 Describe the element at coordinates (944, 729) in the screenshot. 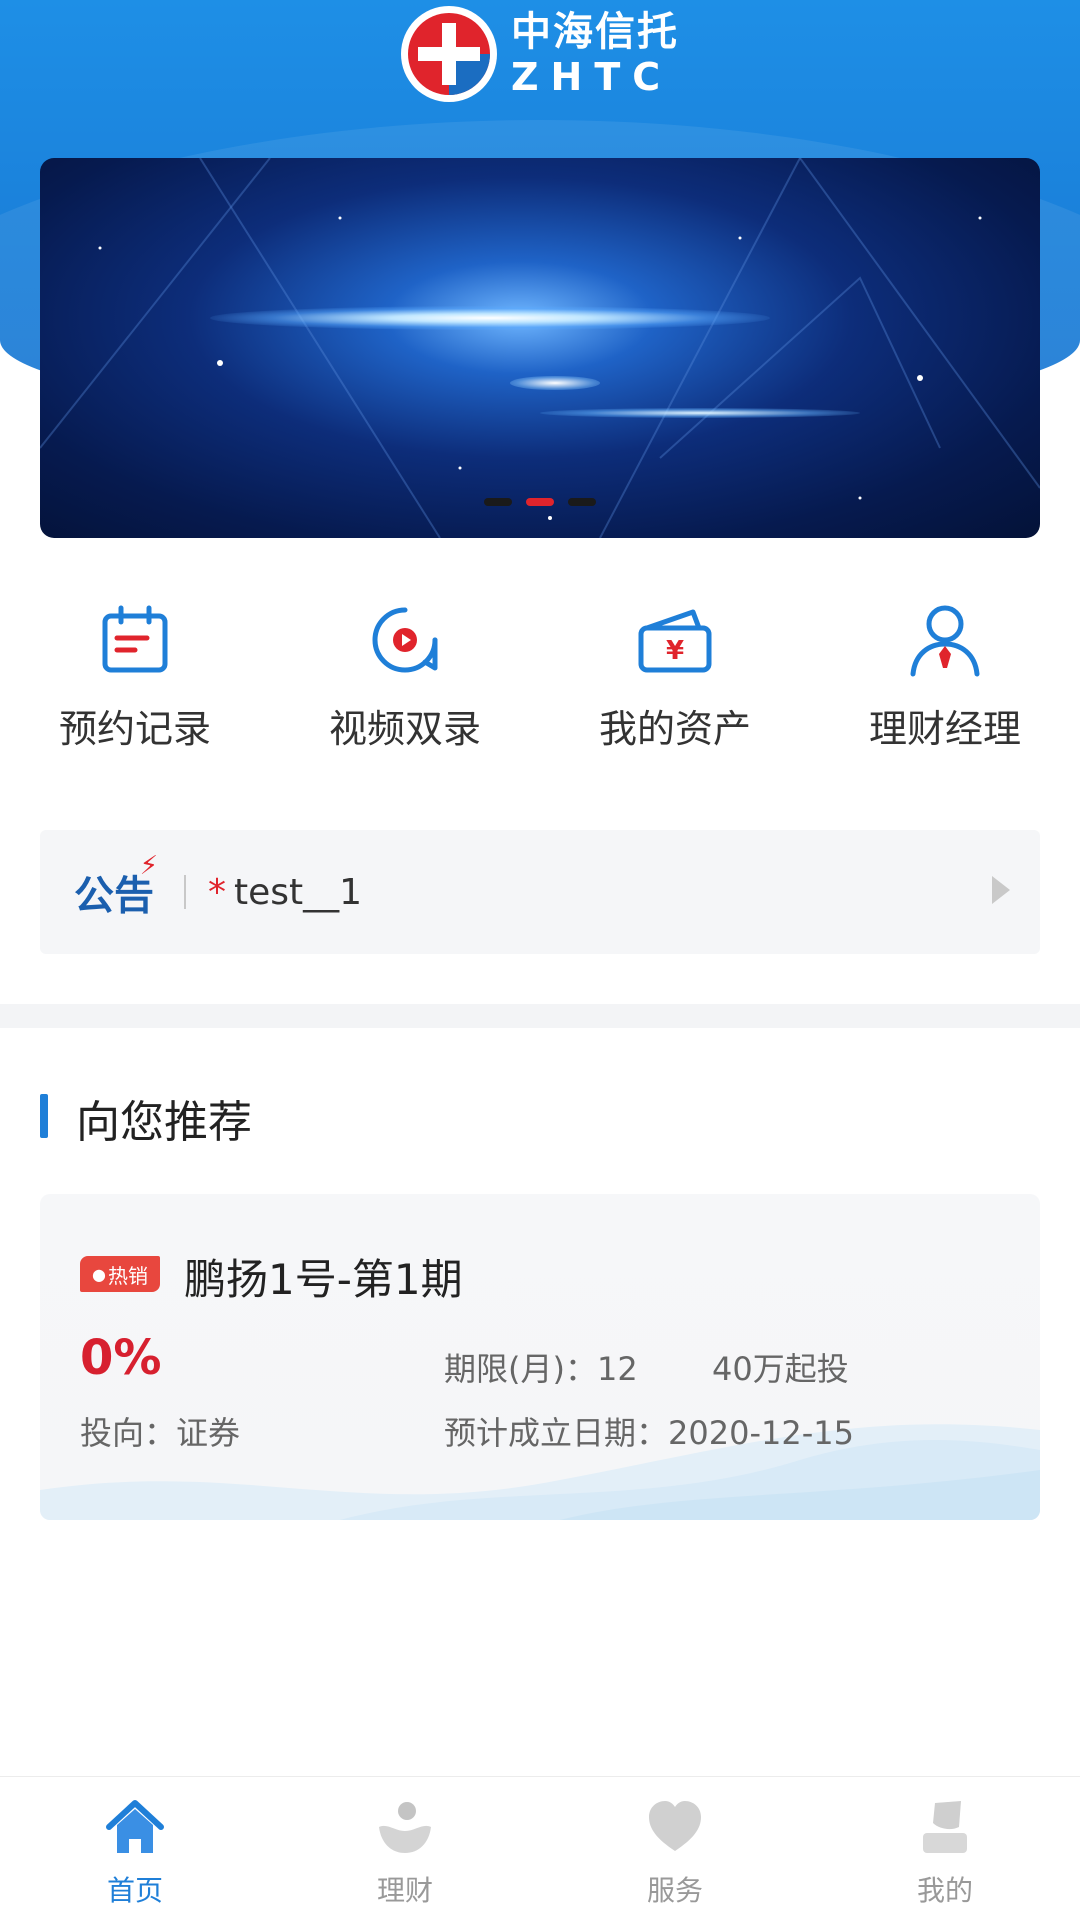

I see `quick-action-label: 理财经理` at that location.